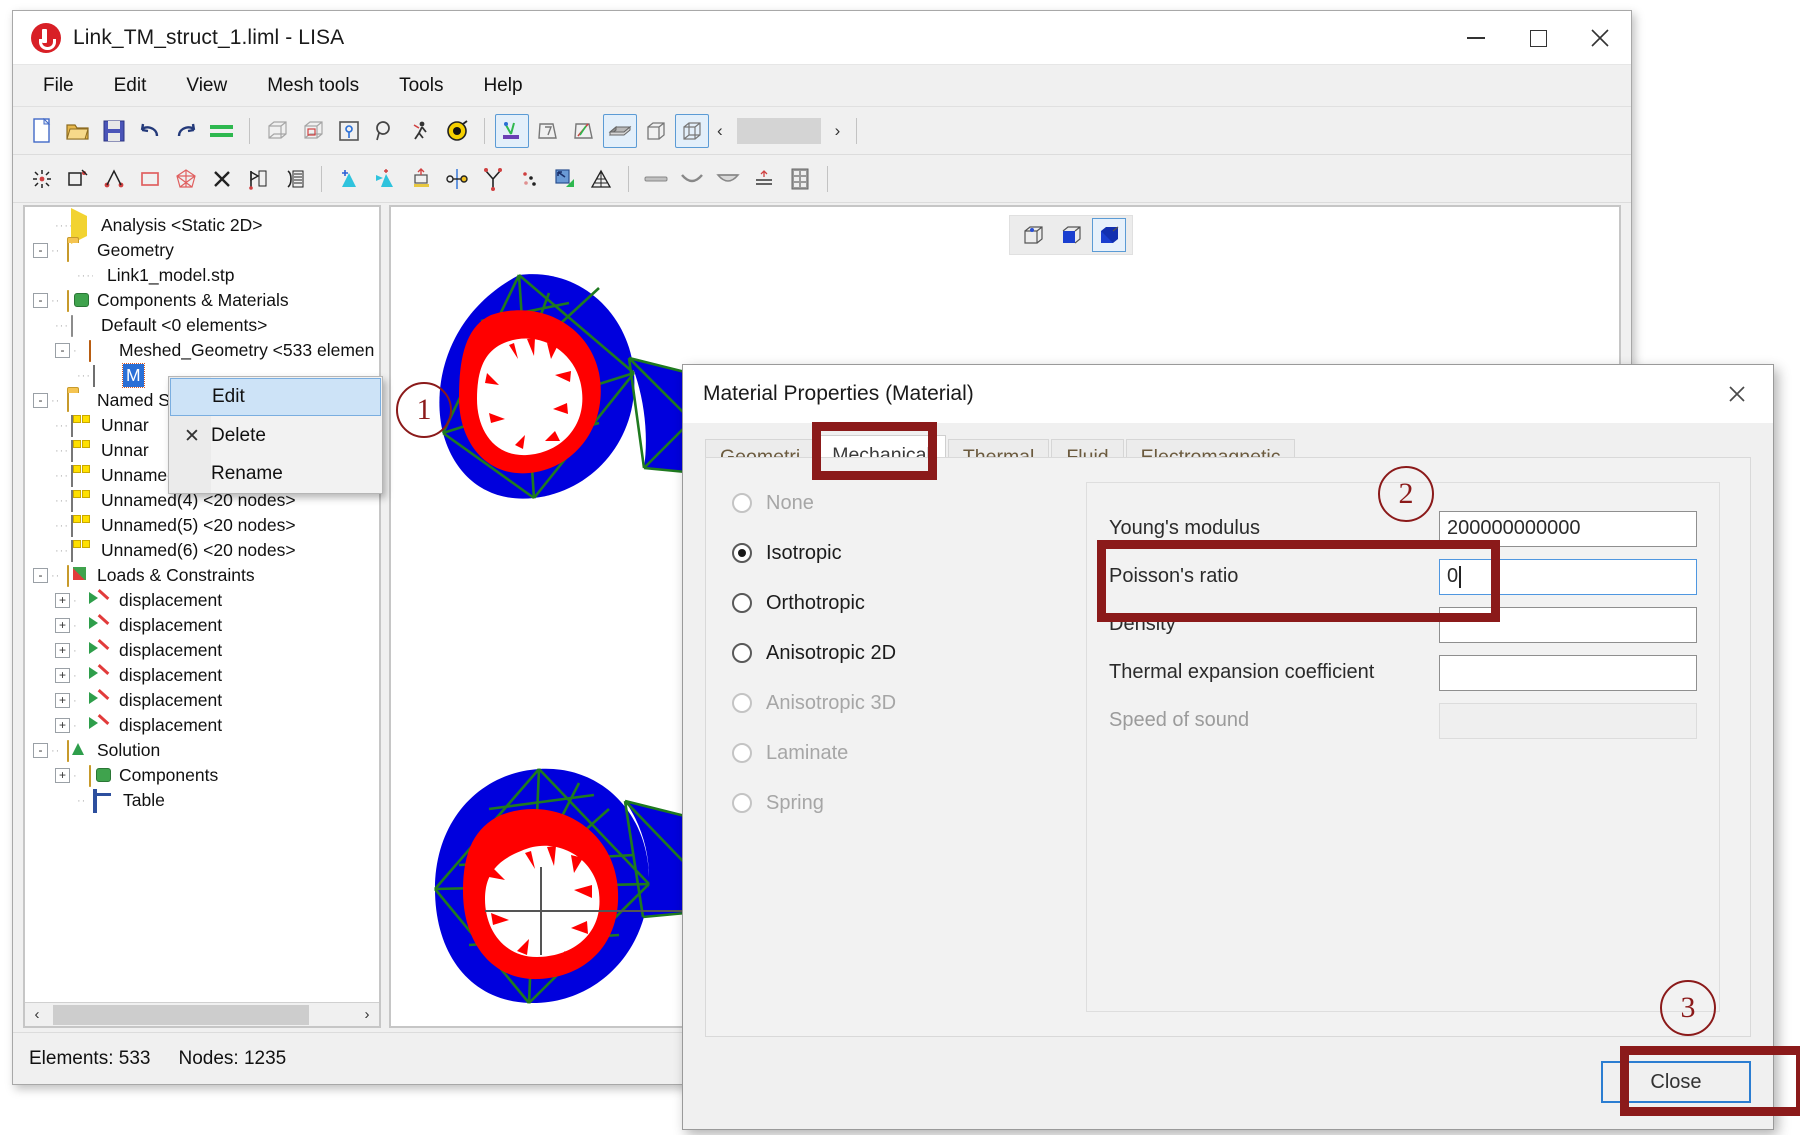 This screenshot has height=1135, width=1800. I want to click on edge-select-icon, so click(584, 131).